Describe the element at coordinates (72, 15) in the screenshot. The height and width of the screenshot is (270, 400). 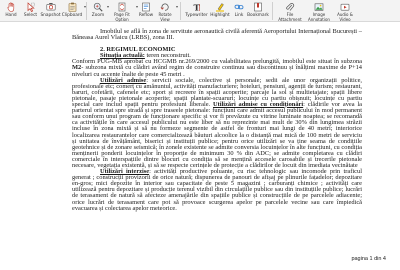
I see `toolbar-item-label: Clipboard` at that location.